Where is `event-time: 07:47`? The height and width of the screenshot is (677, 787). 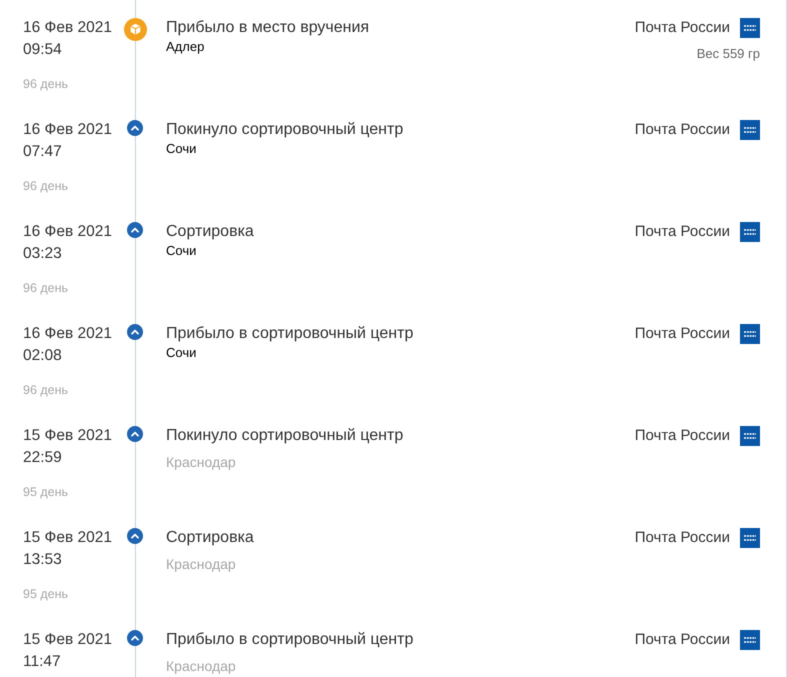
event-time: 07:47 is located at coordinates (42, 152).